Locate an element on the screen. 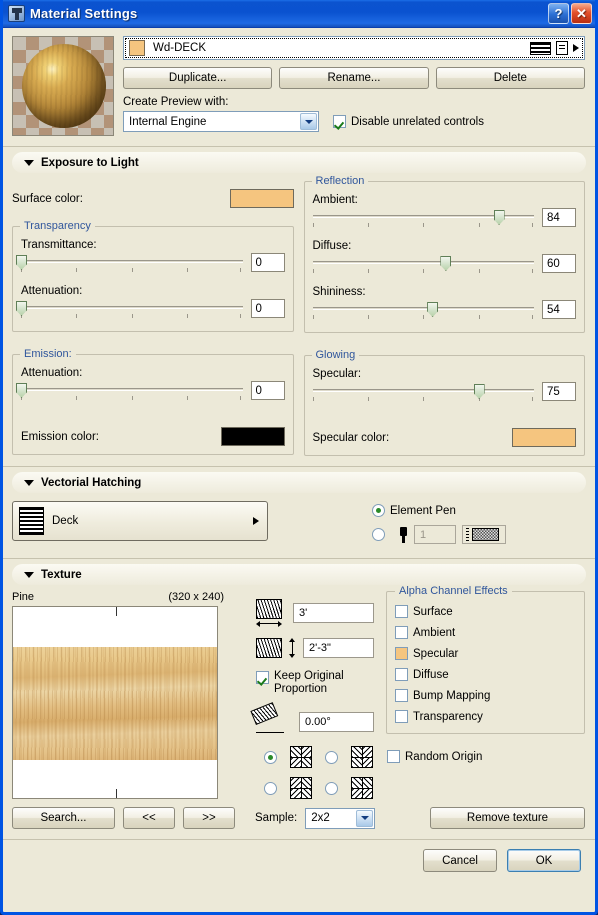 The image size is (598, 915). pen-number-field: 1 is located at coordinates (435, 534).